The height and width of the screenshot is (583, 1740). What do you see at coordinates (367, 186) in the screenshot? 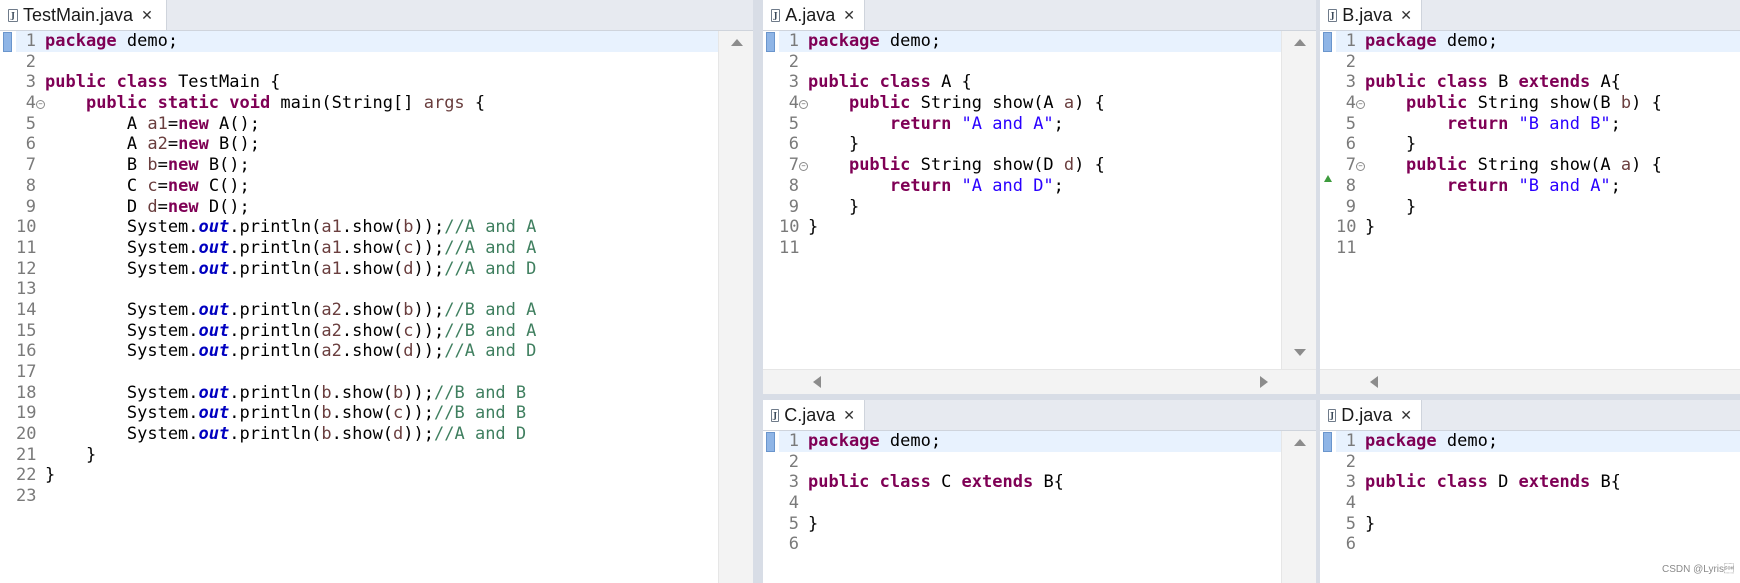
I see `code-line: 8 C c=new C();` at bounding box center [367, 186].